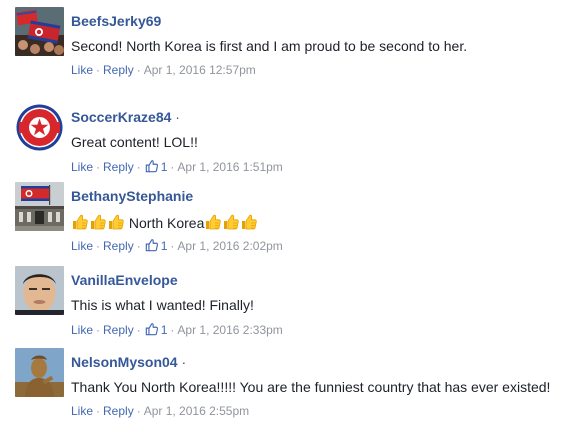 The image size is (586, 421). I want to click on comment-actions: Like · Reply · 1 · Apr 1, 2016 2:33pm, so click(177, 329).